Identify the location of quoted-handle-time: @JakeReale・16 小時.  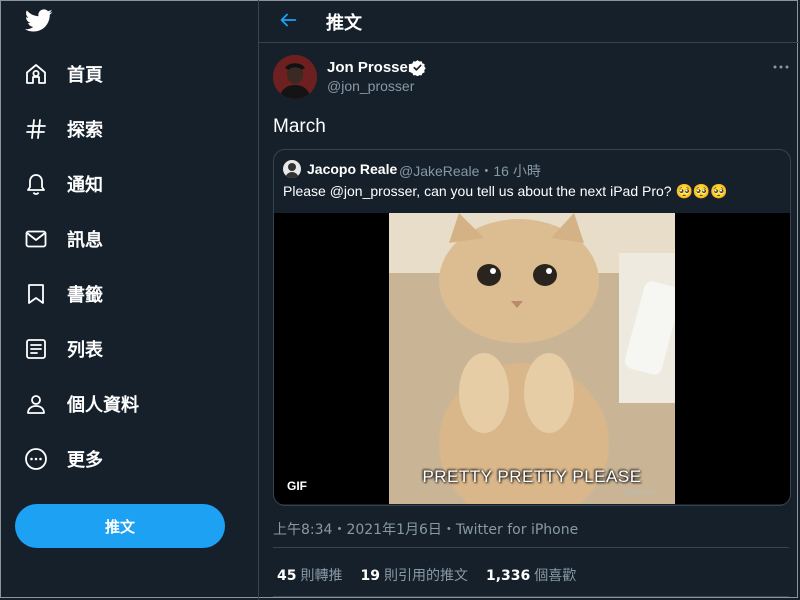
(470, 171).